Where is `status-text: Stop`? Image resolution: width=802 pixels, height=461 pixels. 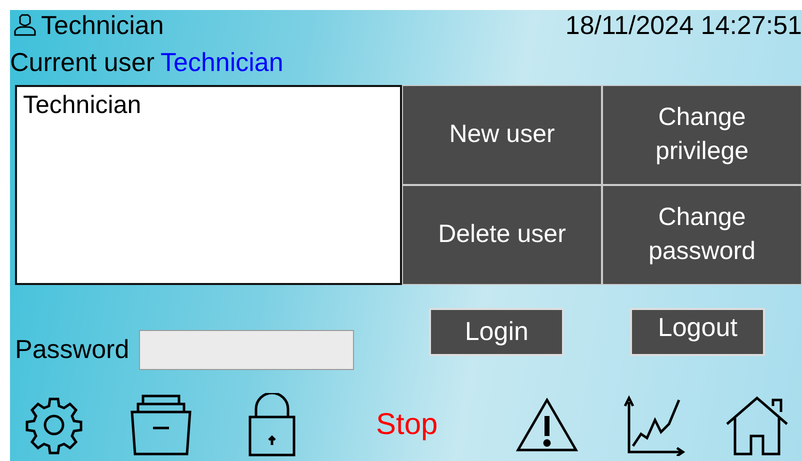 status-text: Stop is located at coordinates (407, 425).